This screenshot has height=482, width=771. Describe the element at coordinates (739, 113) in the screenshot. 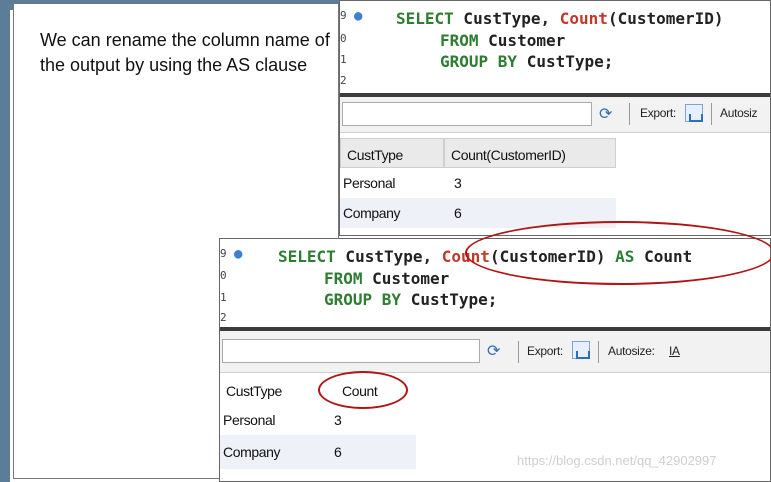

I see `autosize-label: Autosiz` at that location.